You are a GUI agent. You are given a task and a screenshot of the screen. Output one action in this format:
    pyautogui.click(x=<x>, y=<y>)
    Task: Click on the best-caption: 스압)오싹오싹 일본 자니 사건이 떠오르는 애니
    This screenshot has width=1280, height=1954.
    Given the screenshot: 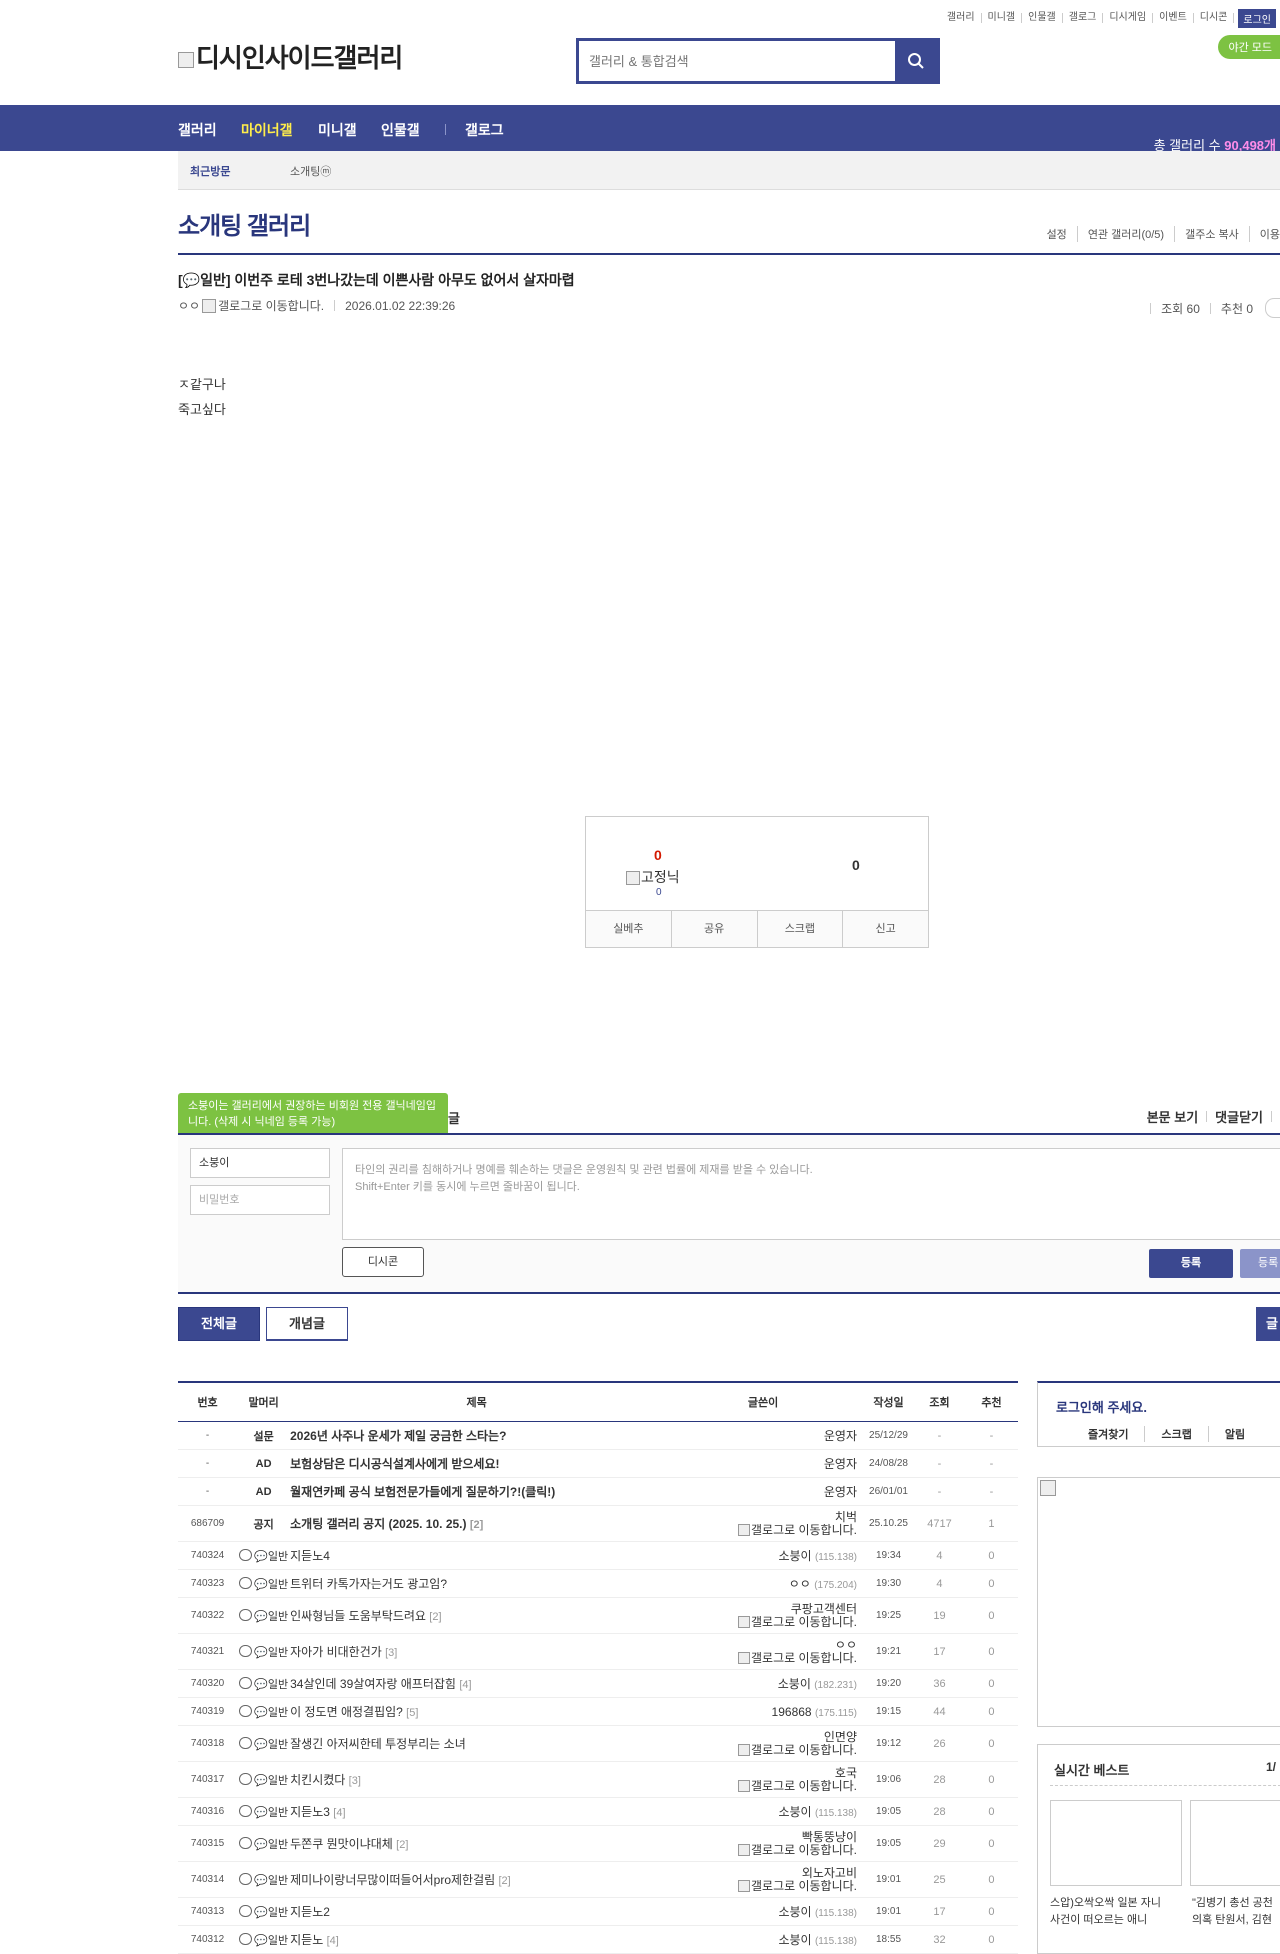 What is the action you would take?
    pyautogui.click(x=1115, y=1912)
    